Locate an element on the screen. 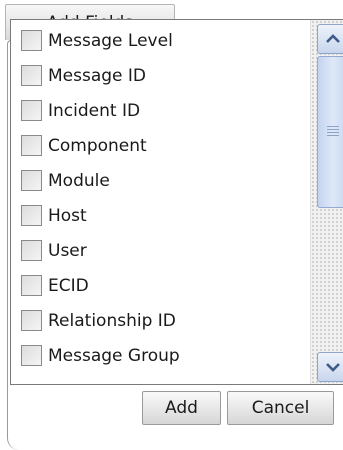  scroll-thumb is located at coordinates (330, 132).